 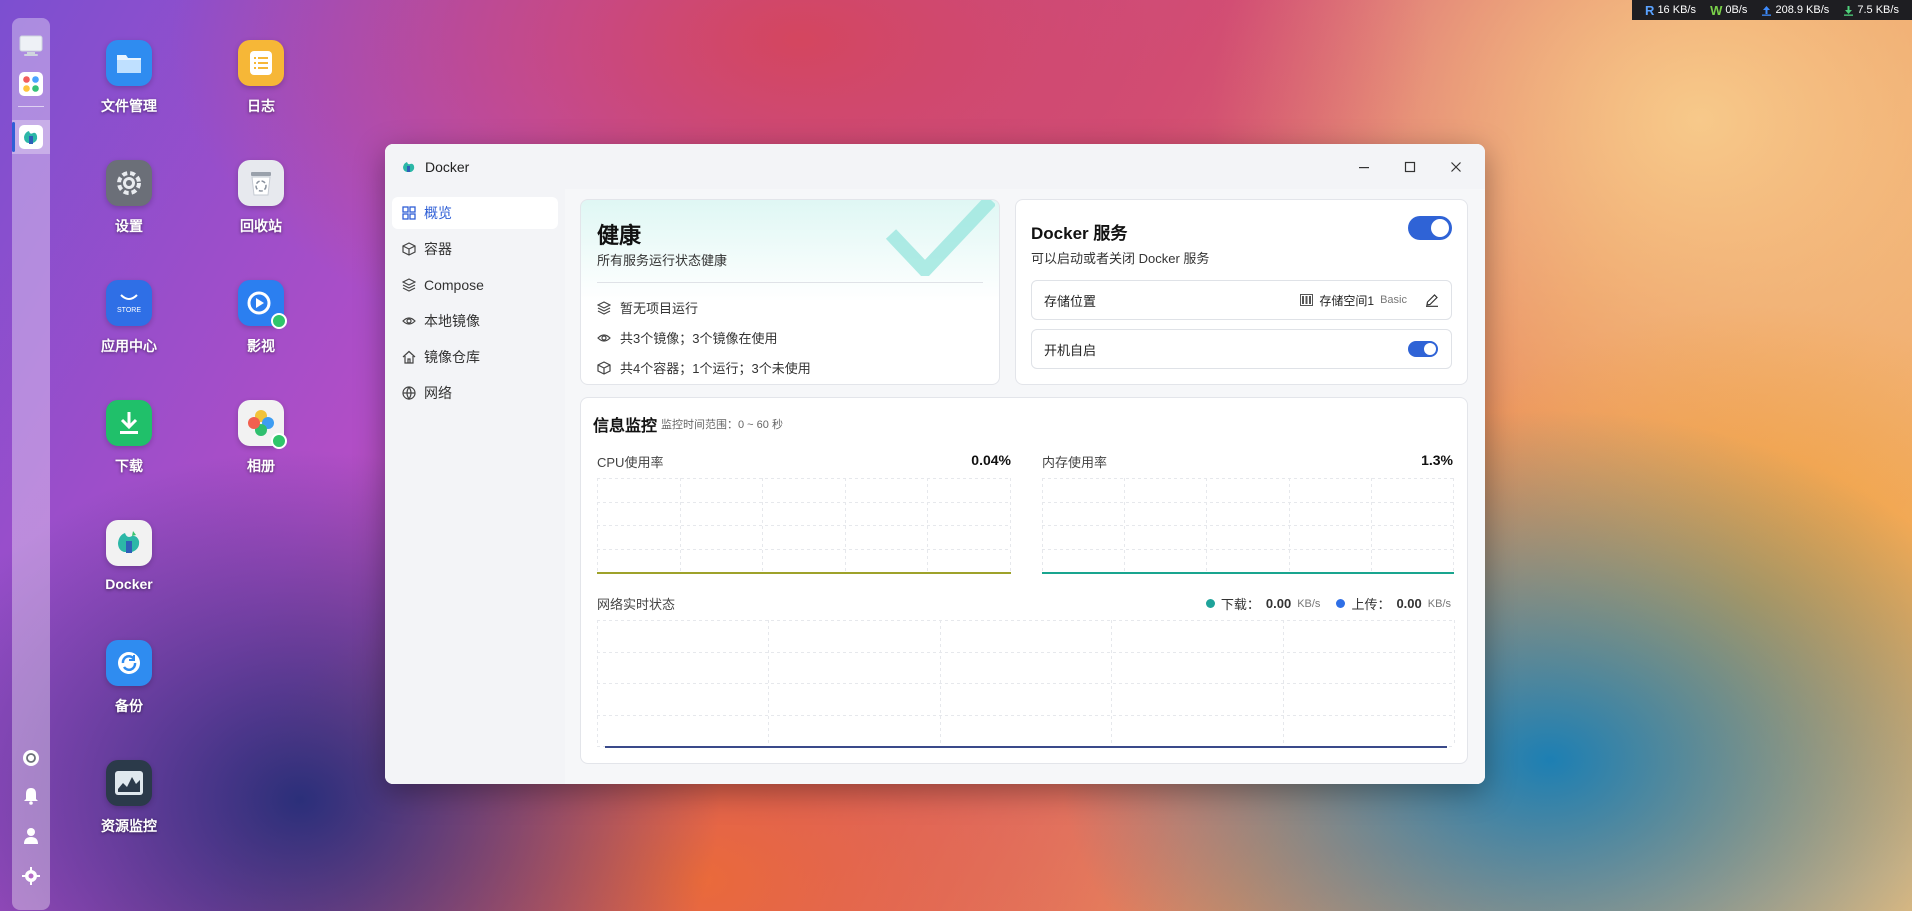 I want to click on edit-storage-button, so click(x=1432, y=300).